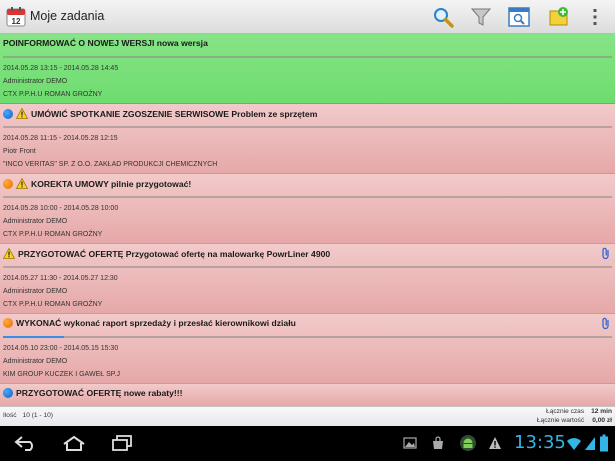 The image size is (615, 461). I want to click on browser-search-button, so click(519, 17).